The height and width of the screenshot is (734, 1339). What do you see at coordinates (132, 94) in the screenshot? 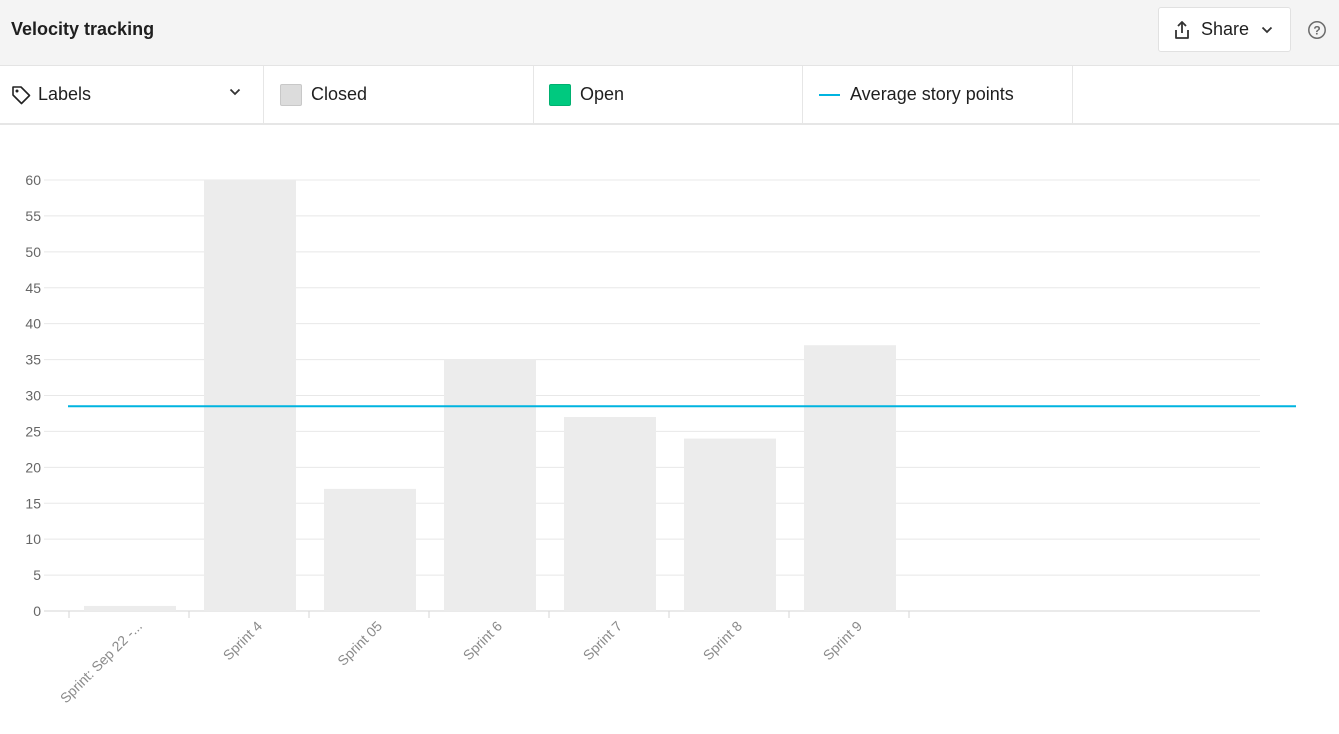
I see `labels-dropdown: Labels` at bounding box center [132, 94].